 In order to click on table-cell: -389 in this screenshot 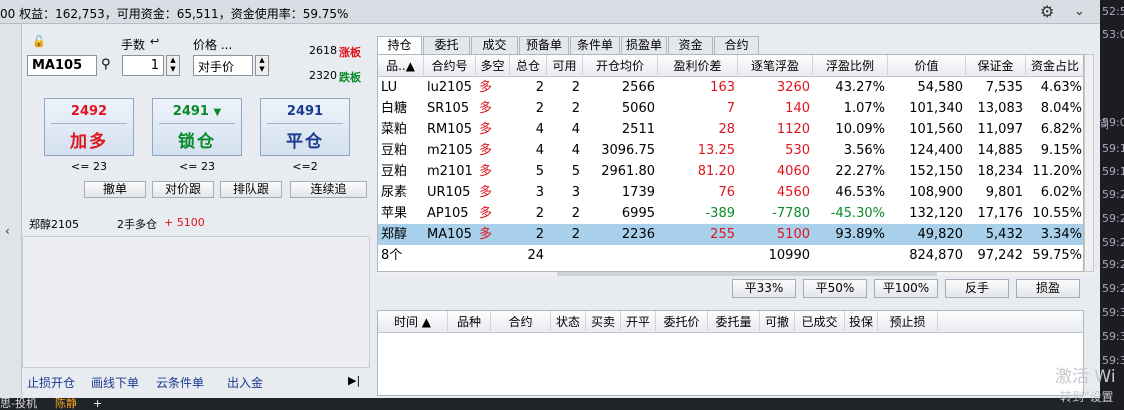, I will do `click(720, 213)`.